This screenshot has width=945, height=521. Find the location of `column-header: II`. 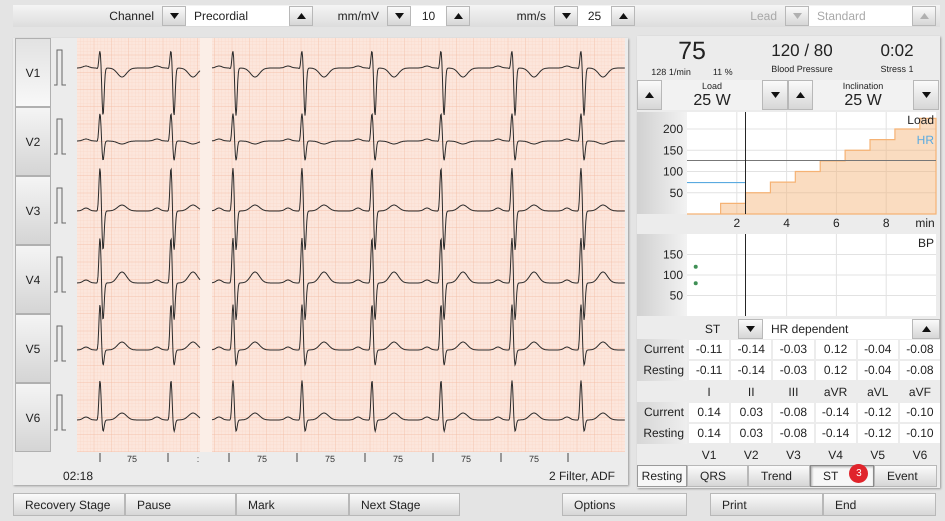

column-header: II is located at coordinates (751, 392).